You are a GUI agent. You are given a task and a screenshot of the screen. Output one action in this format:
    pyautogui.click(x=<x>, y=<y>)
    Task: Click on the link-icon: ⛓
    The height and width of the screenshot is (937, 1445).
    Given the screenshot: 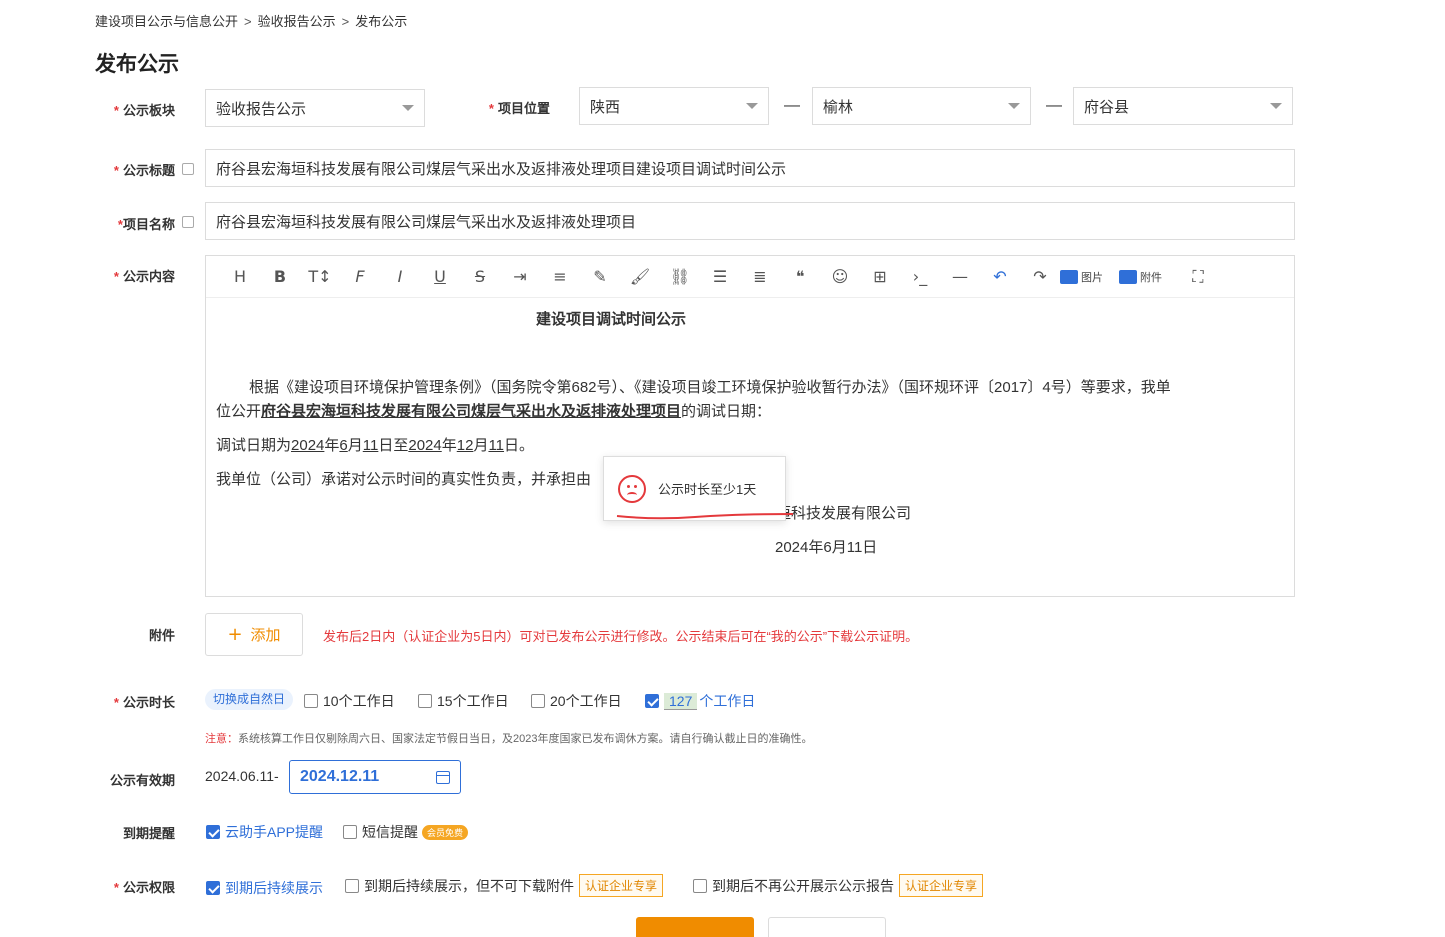 What is the action you would take?
    pyautogui.click(x=680, y=276)
    